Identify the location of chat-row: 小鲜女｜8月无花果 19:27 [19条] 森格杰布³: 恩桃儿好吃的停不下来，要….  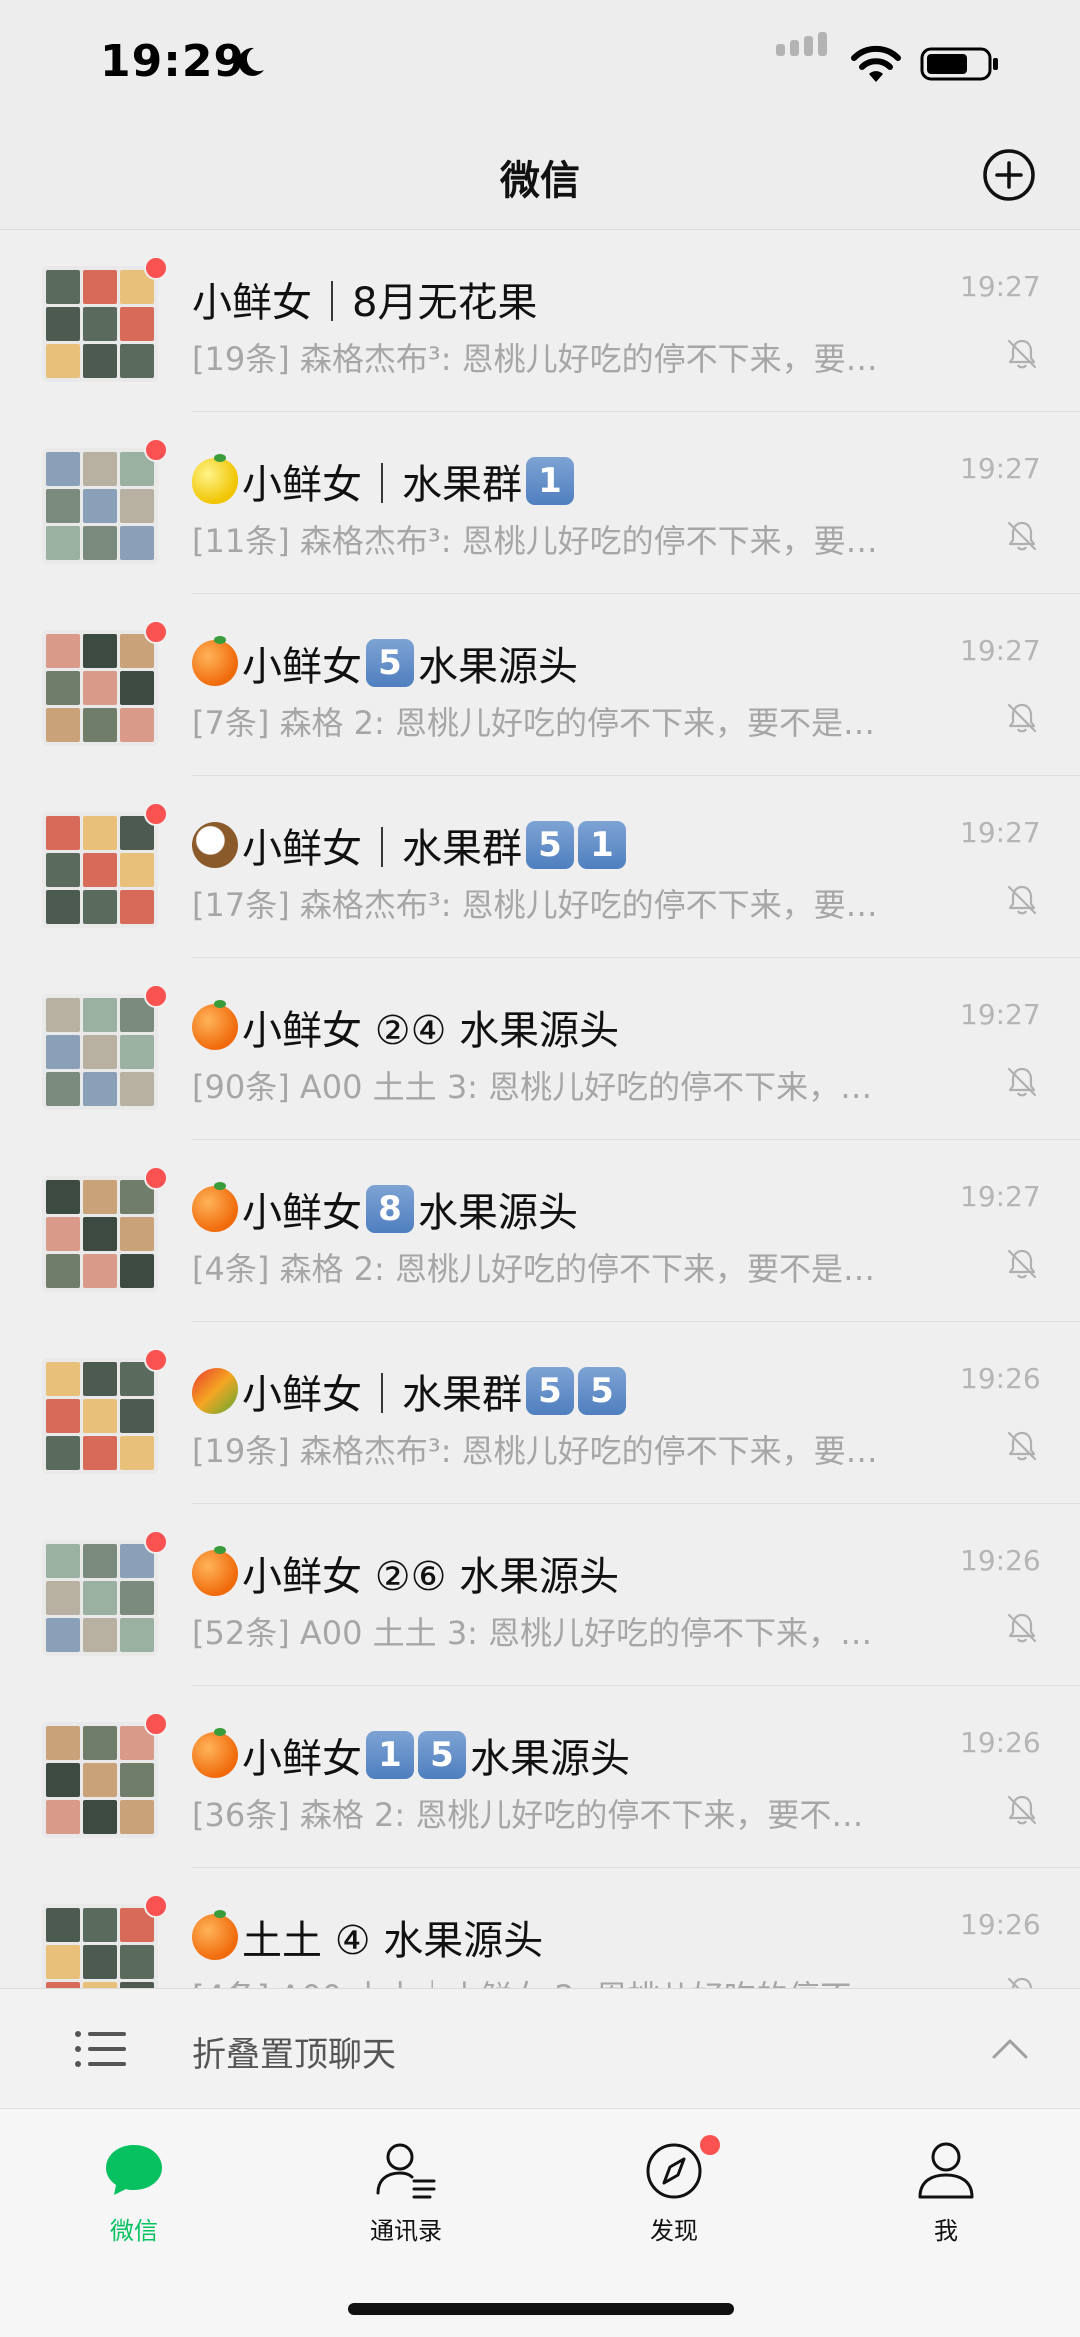
(540, 321).